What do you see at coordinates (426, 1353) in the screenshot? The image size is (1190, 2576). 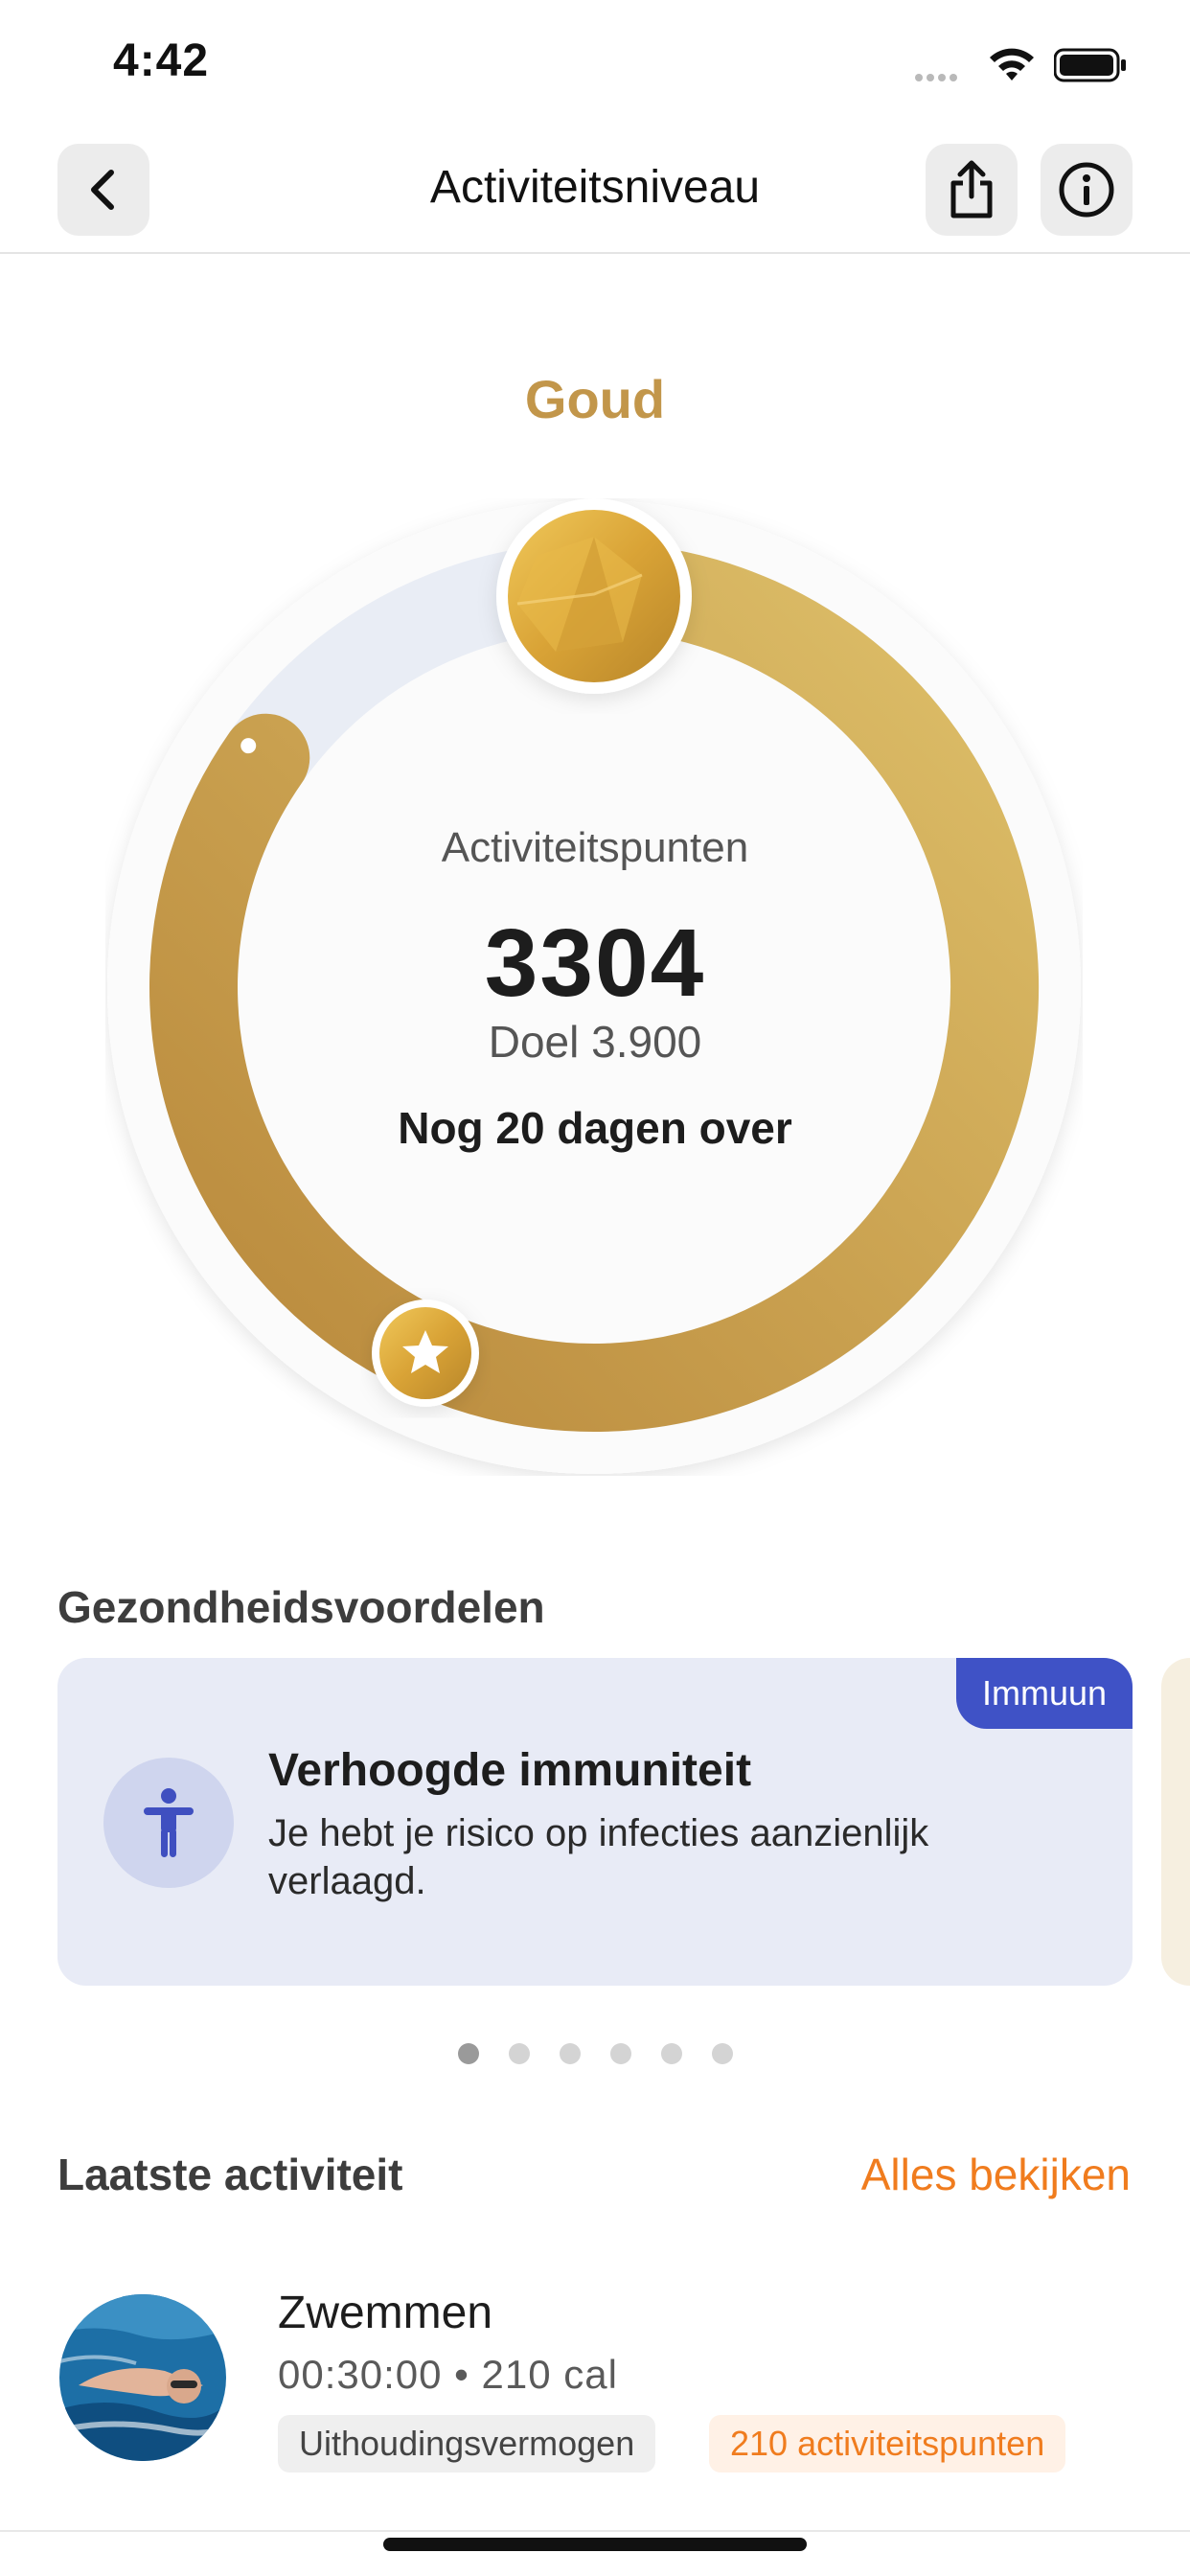 I see `star-marker-icon` at bounding box center [426, 1353].